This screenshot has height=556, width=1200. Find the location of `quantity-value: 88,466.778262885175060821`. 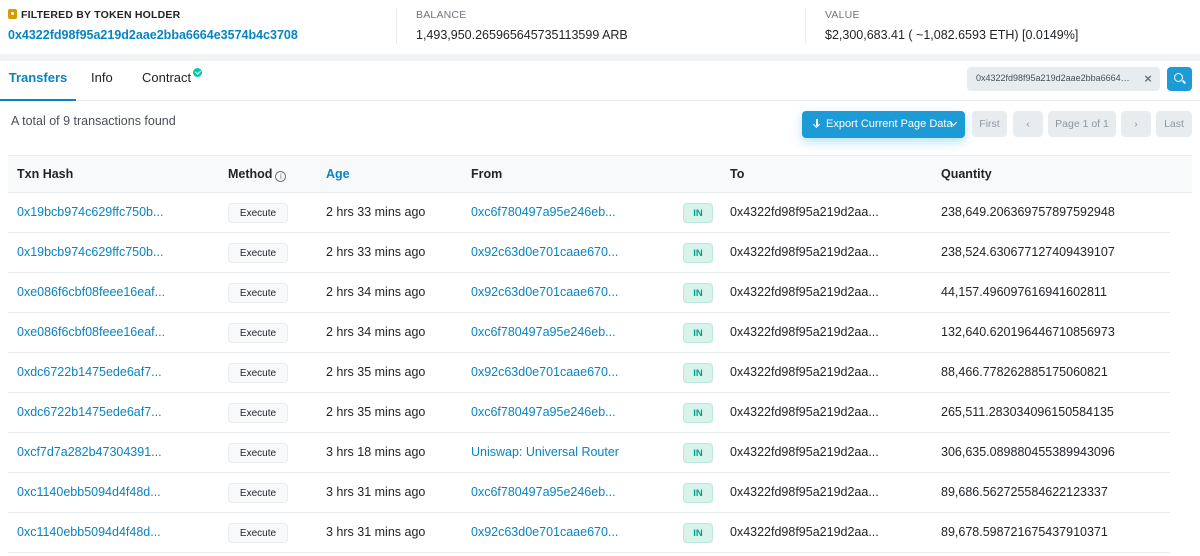

quantity-value: 88,466.778262885175060821 is located at coordinates (1024, 372).